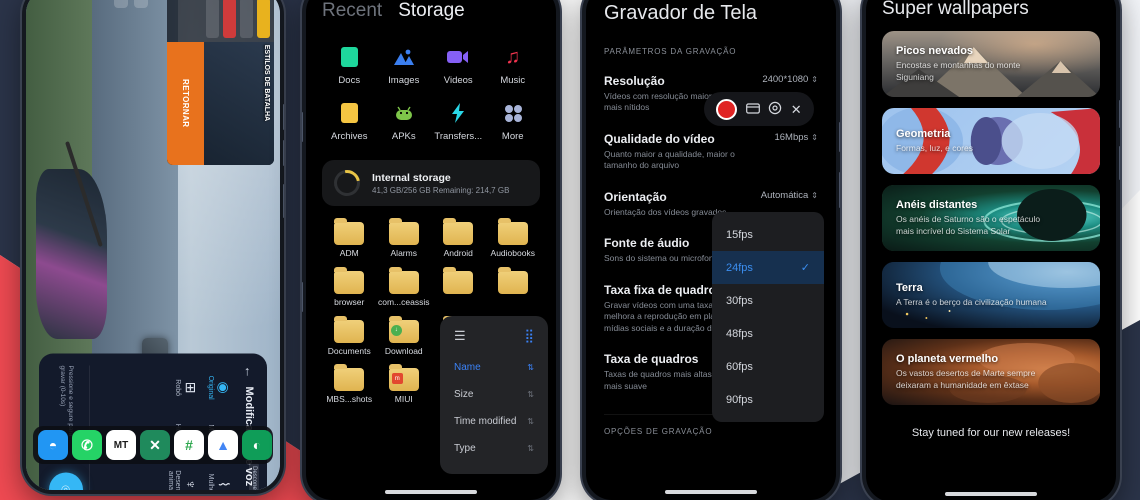 The width and height of the screenshot is (1140, 500). Describe the element at coordinates (796, 137) in the screenshot. I see `setting-value: 16Mbps ⇕` at that location.